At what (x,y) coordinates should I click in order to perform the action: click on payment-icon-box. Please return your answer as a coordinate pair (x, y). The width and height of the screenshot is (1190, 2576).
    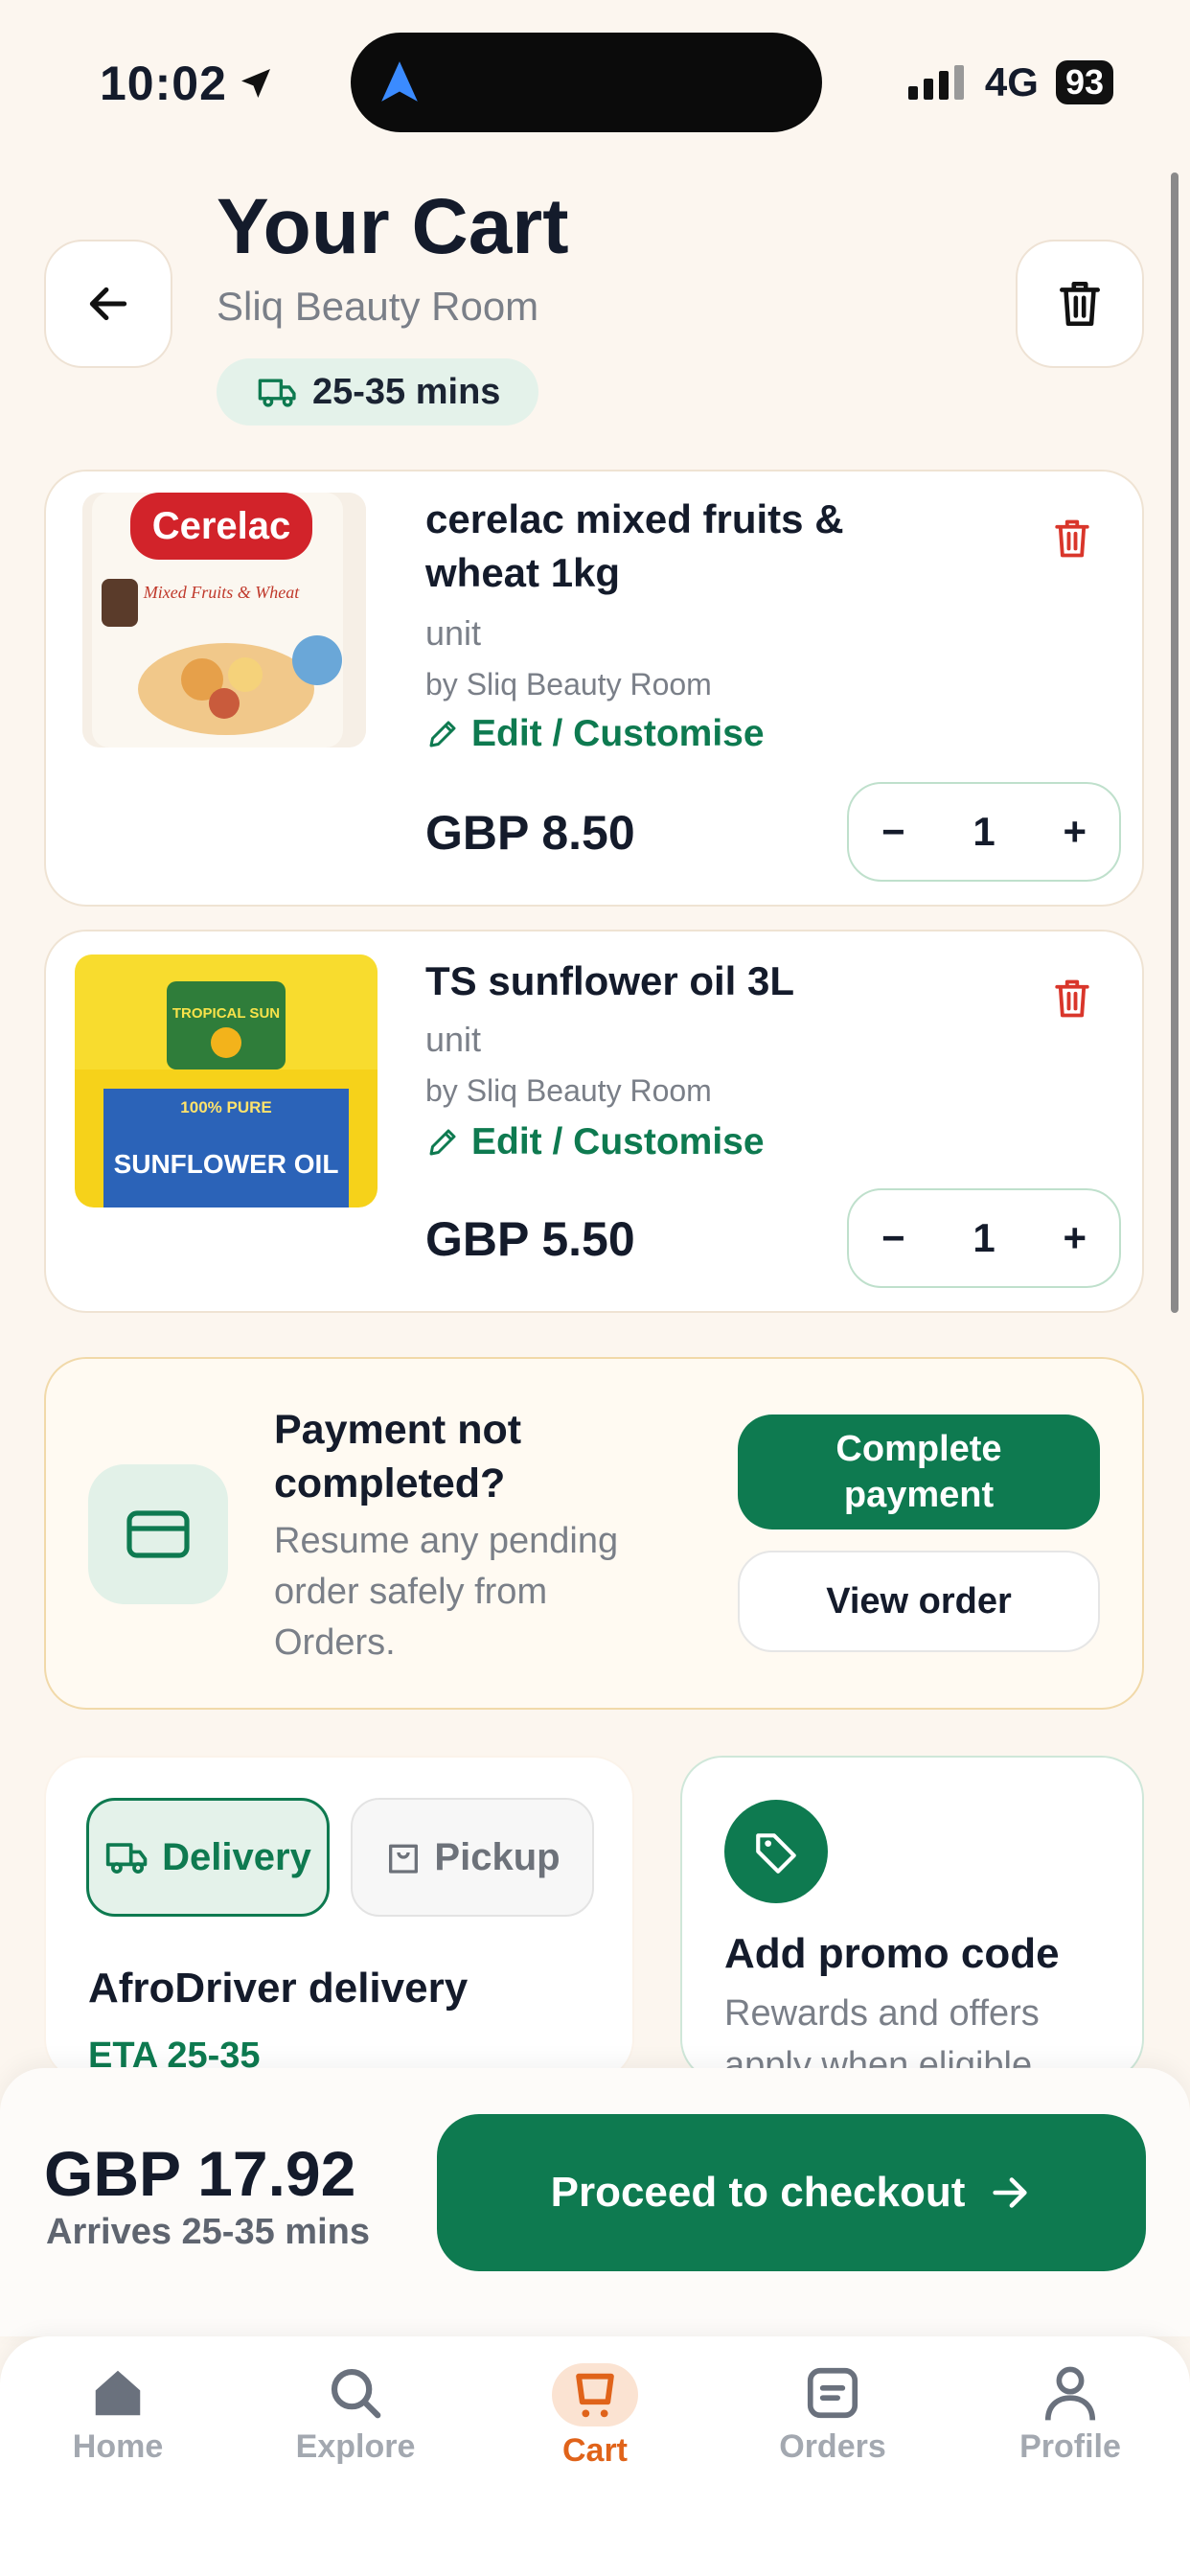
    Looking at the image, I should click on (158, 1534).